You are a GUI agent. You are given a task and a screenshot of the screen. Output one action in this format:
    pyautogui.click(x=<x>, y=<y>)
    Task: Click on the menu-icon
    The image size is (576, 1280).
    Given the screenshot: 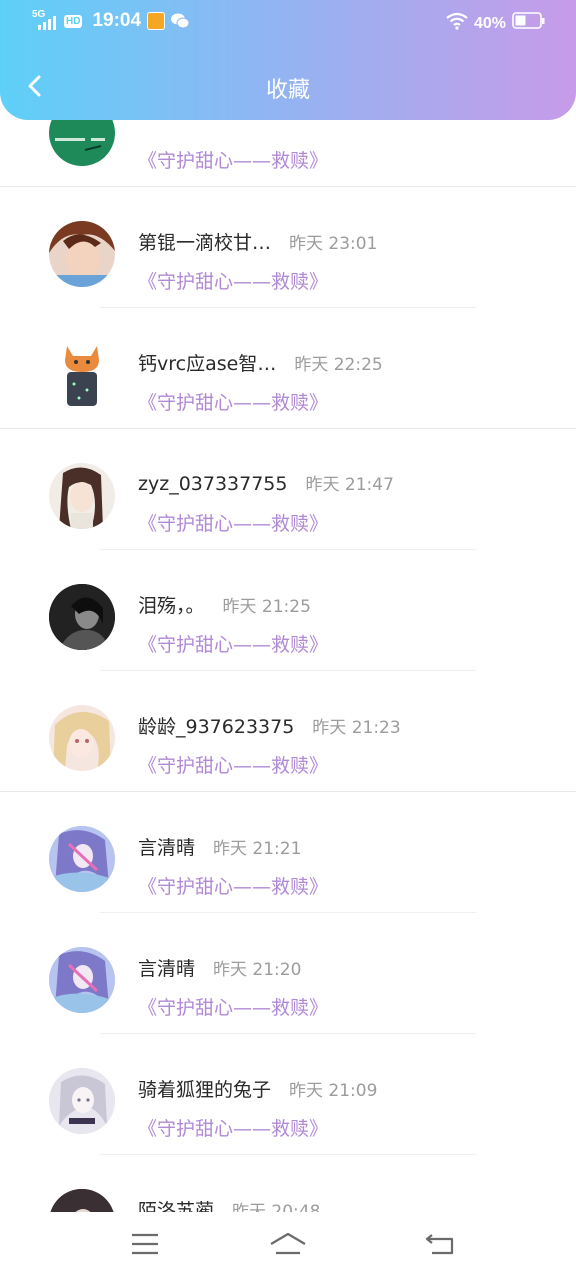 What is the action you would take?
    pyautogui.click(x=145, y=1244)
    